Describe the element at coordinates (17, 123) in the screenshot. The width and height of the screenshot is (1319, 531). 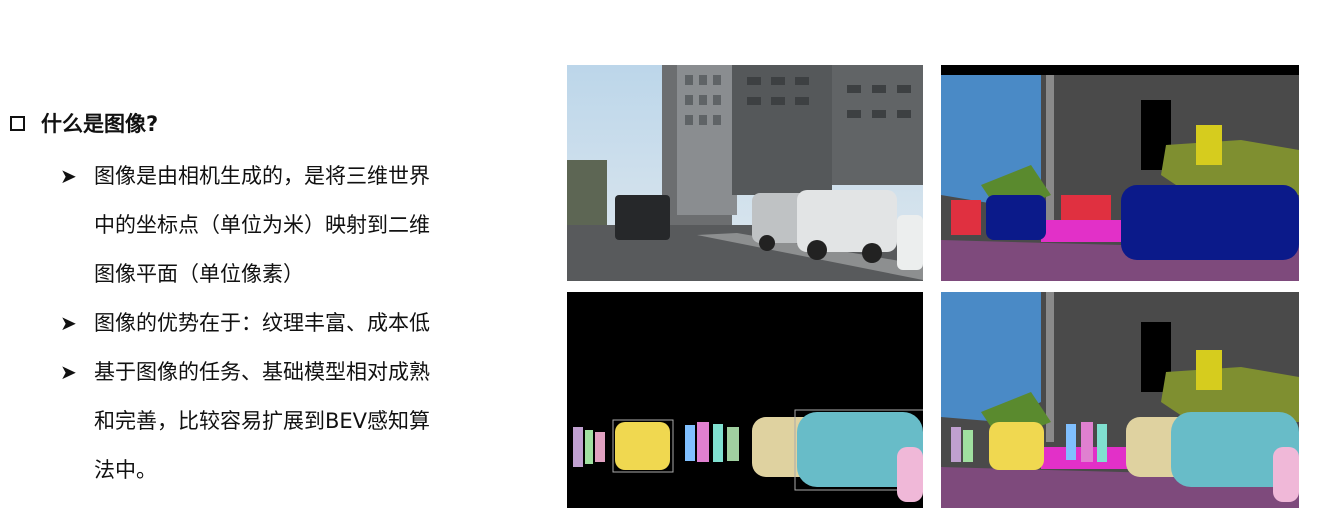
I see `square-bullet-icon` at that location.